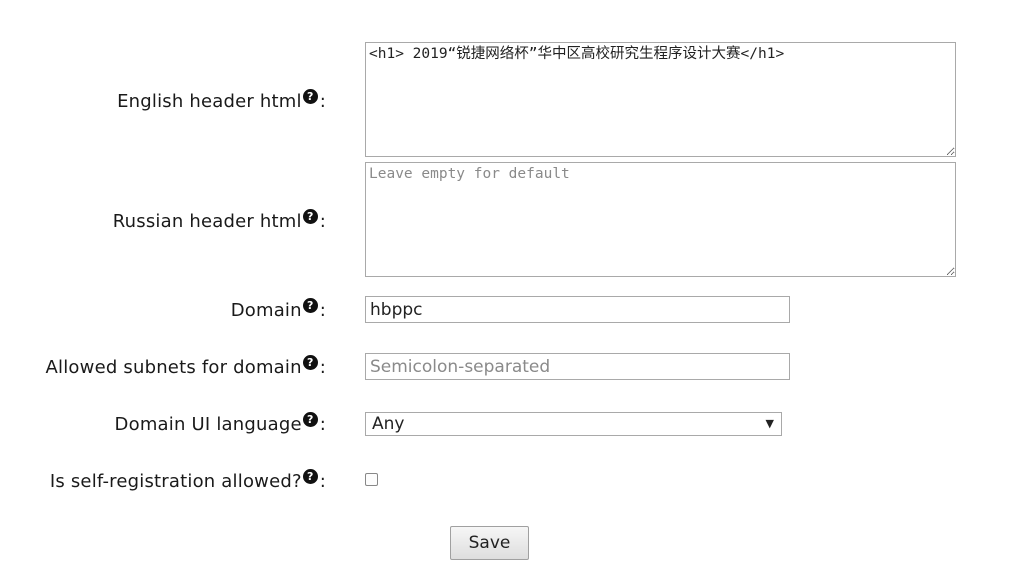  I want to click on english-header-textarea: <h1> 2019“锐捷网络杯”华中区高校研究生程序设计大赛</h1>, so click(660, 99).